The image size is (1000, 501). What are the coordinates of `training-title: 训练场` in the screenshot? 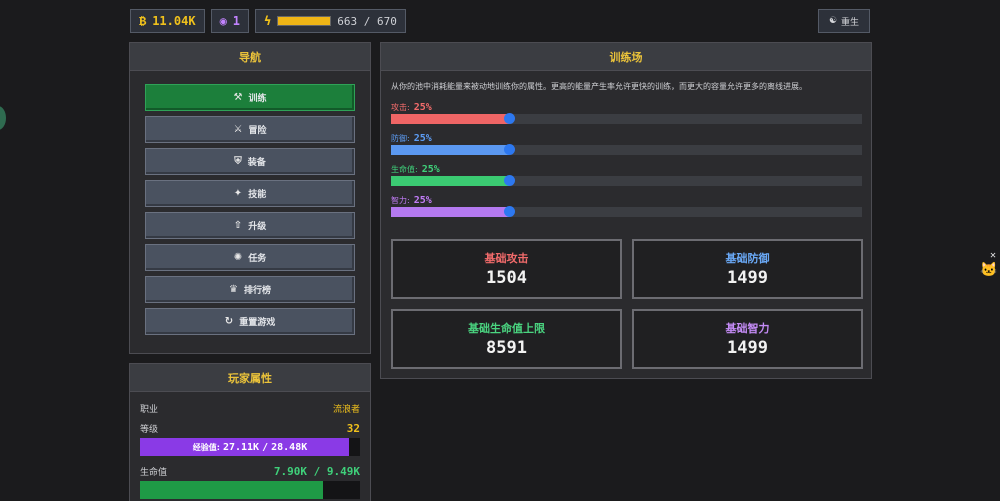 It's located at (626, 57).